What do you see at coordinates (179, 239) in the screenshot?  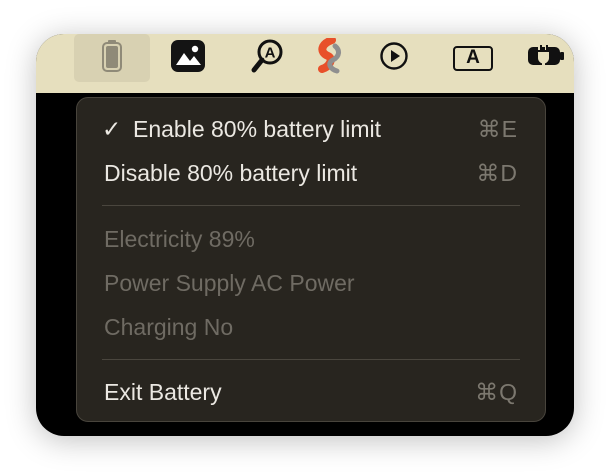 I see `info-label: Electricity 89%` at bounding box center [179, 239].